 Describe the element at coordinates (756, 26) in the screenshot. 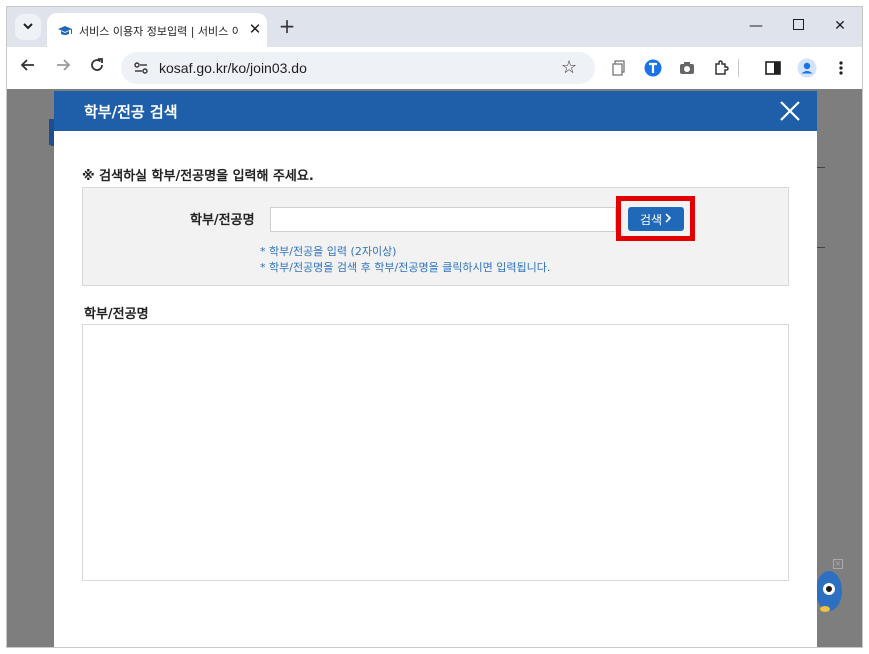

I see `minimize-button: —` at that location.